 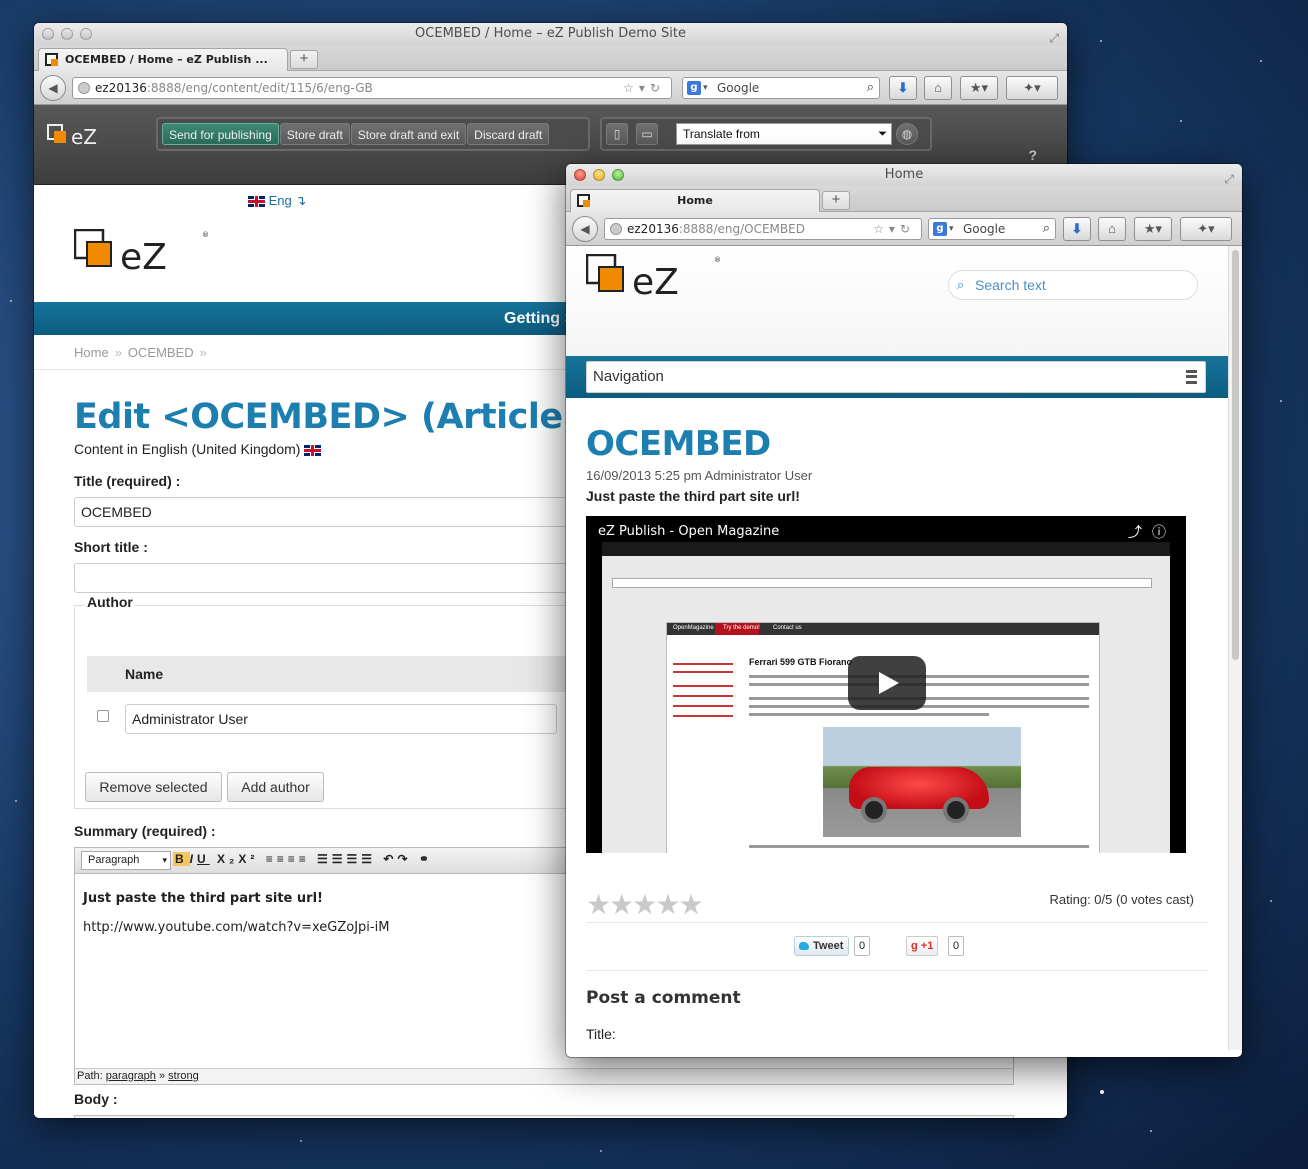 I want to click on navigation-toggle: Navigation, so click(x=896, y=377).